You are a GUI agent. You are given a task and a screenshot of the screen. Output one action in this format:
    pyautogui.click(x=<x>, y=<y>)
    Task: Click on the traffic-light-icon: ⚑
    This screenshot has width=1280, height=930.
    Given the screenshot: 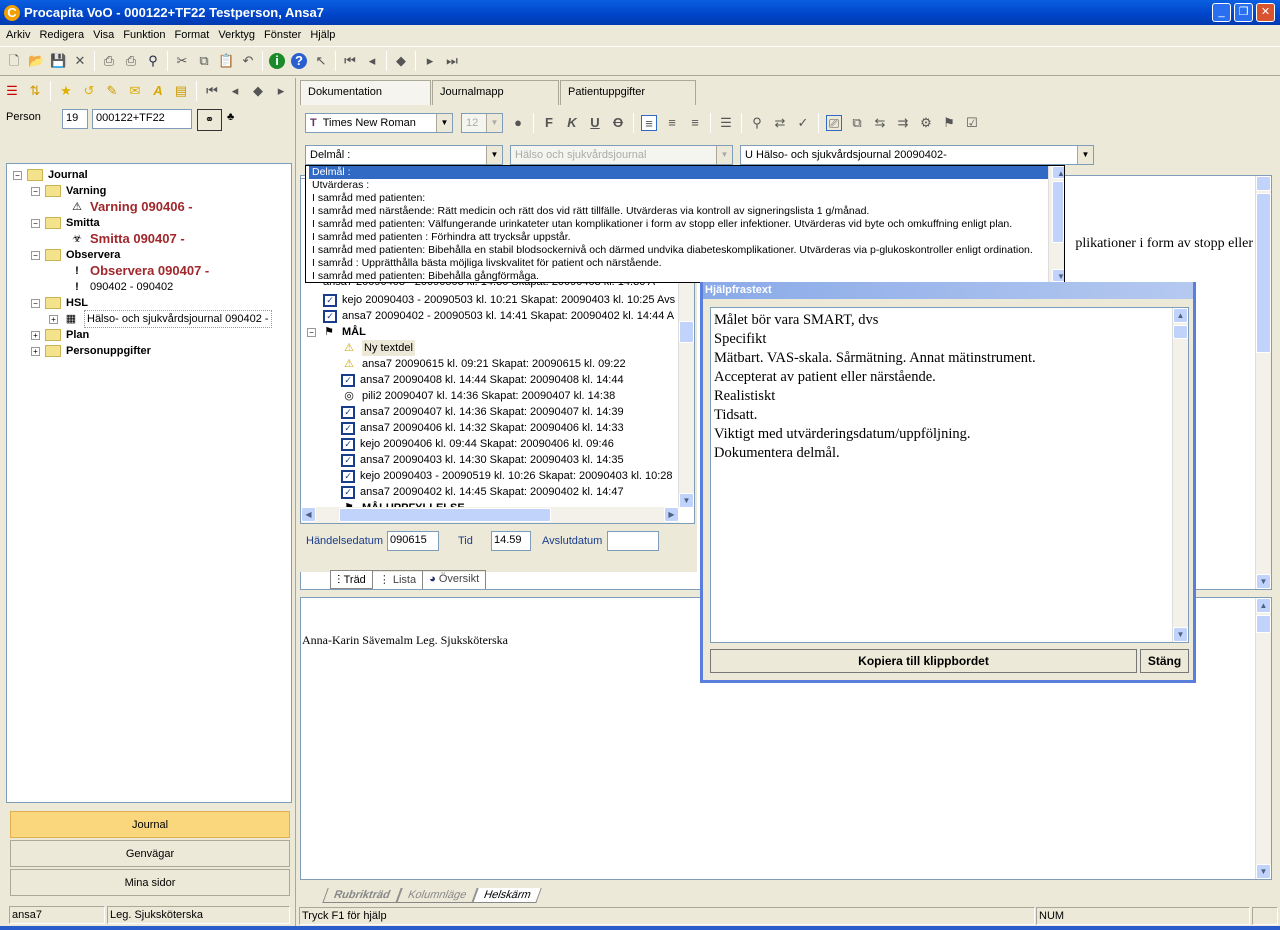 What is the action you would take?
    pyautogui.click(x=949, y=123)
    